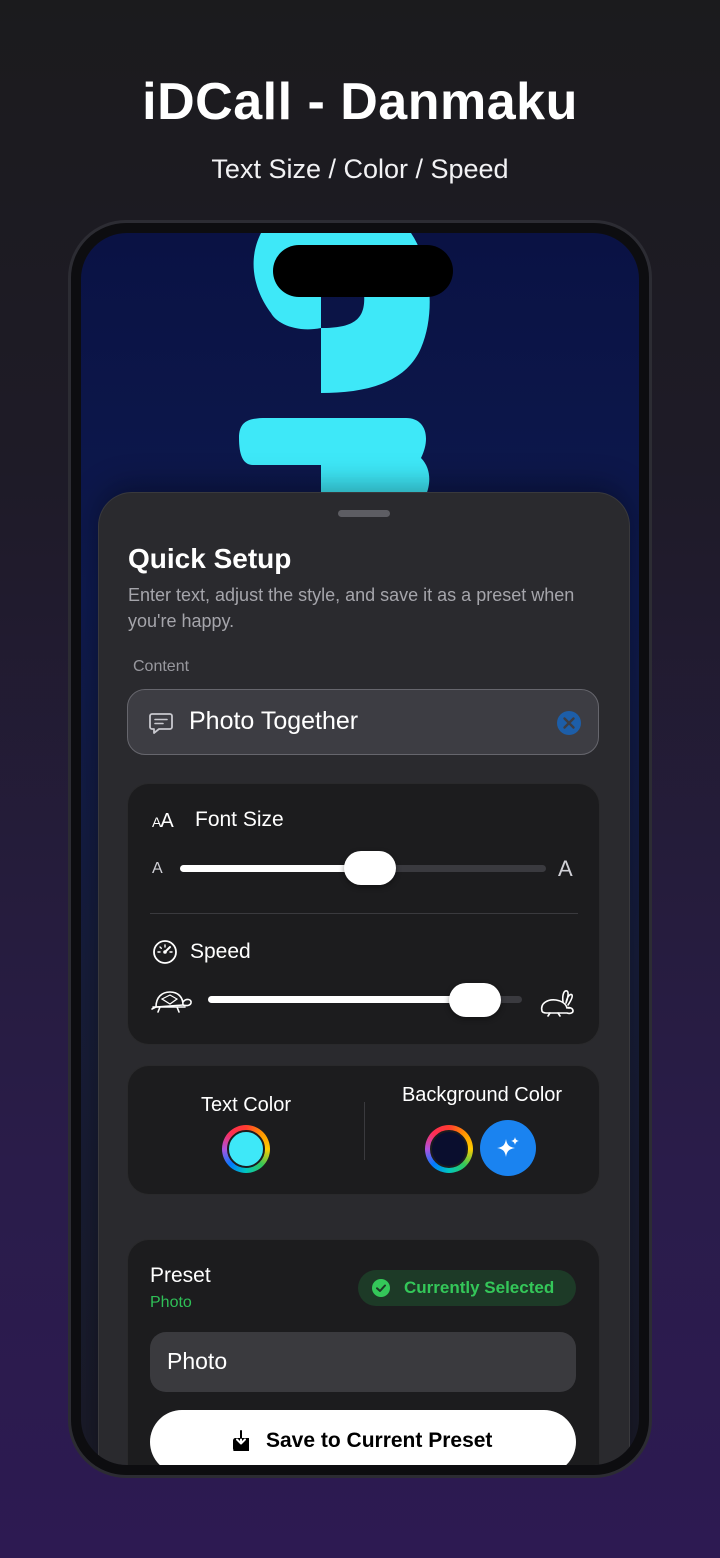 This screenshot has height=1558, width=720. What do you see at coordinates (569, 723) in the screenshot?
I see `clear-x-icon` at bounding box center [569, 723].